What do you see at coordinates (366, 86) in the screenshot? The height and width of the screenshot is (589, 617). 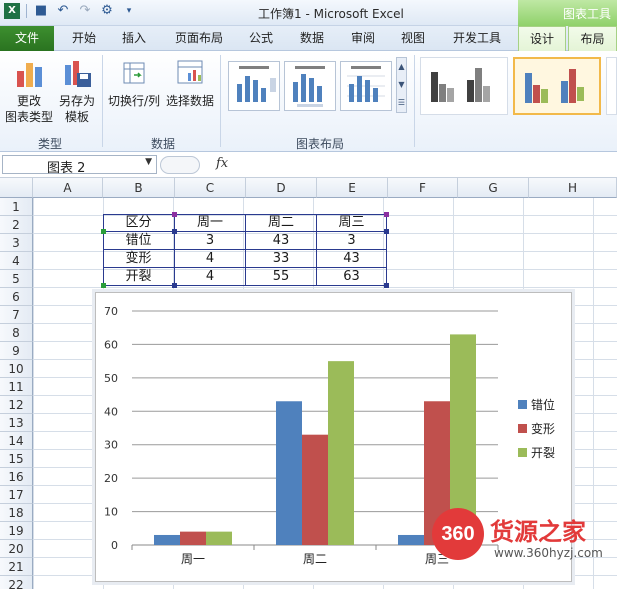 I see `chart-layout-3-thumb` at bounding box center [366, 86].